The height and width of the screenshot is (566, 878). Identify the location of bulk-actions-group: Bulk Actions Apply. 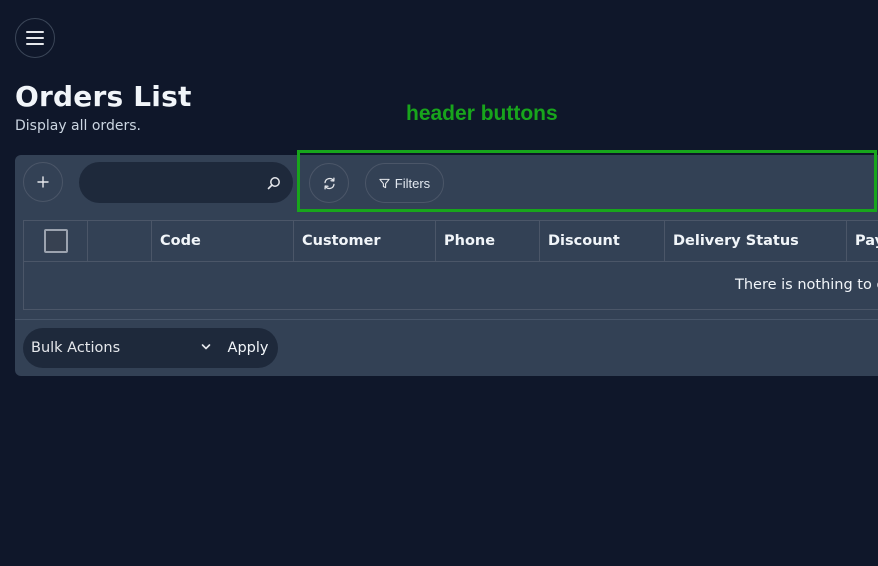
(150, 348).